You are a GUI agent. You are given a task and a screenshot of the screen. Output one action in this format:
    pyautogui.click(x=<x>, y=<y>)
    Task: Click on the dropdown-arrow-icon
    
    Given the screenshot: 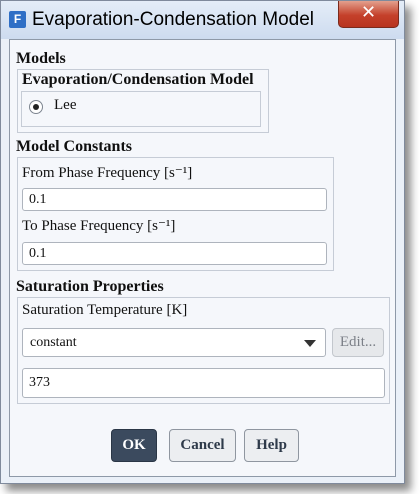 What is the action you would take?
    pyautogui.click(x=310, y=343)
    